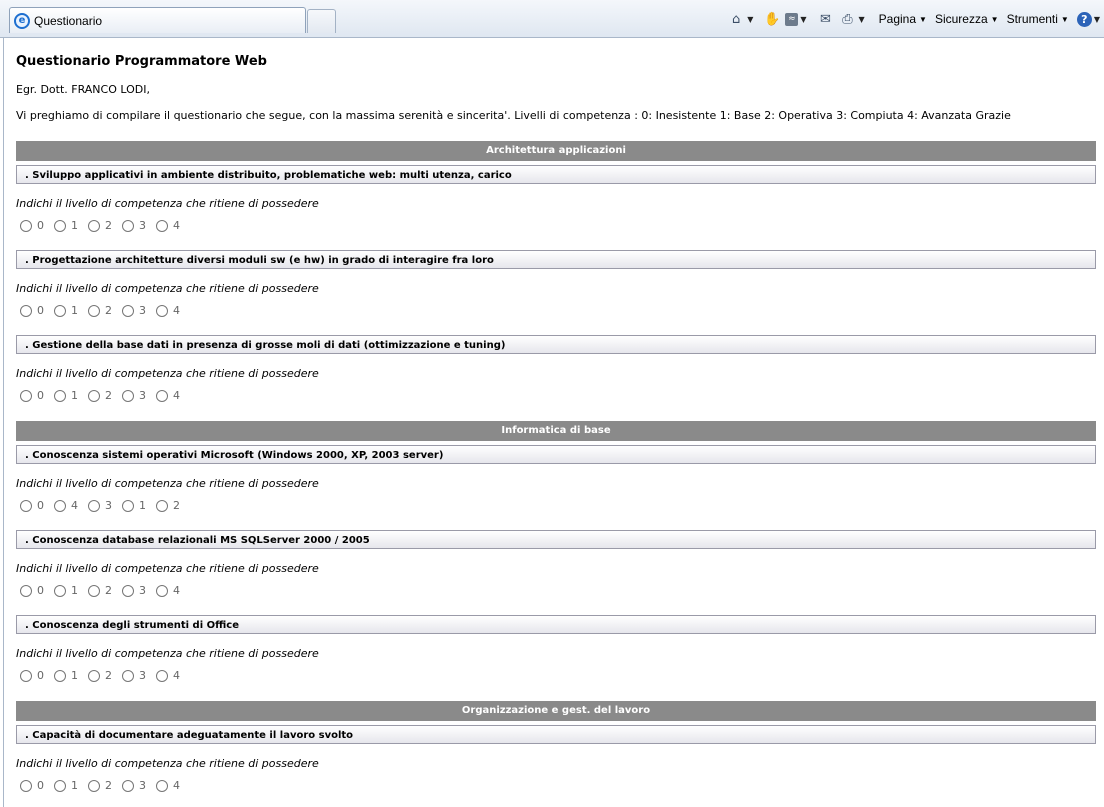  Describe the element at coordinates (826, 19) in the screenshot. I see `mail-icon: ✉` at that location.